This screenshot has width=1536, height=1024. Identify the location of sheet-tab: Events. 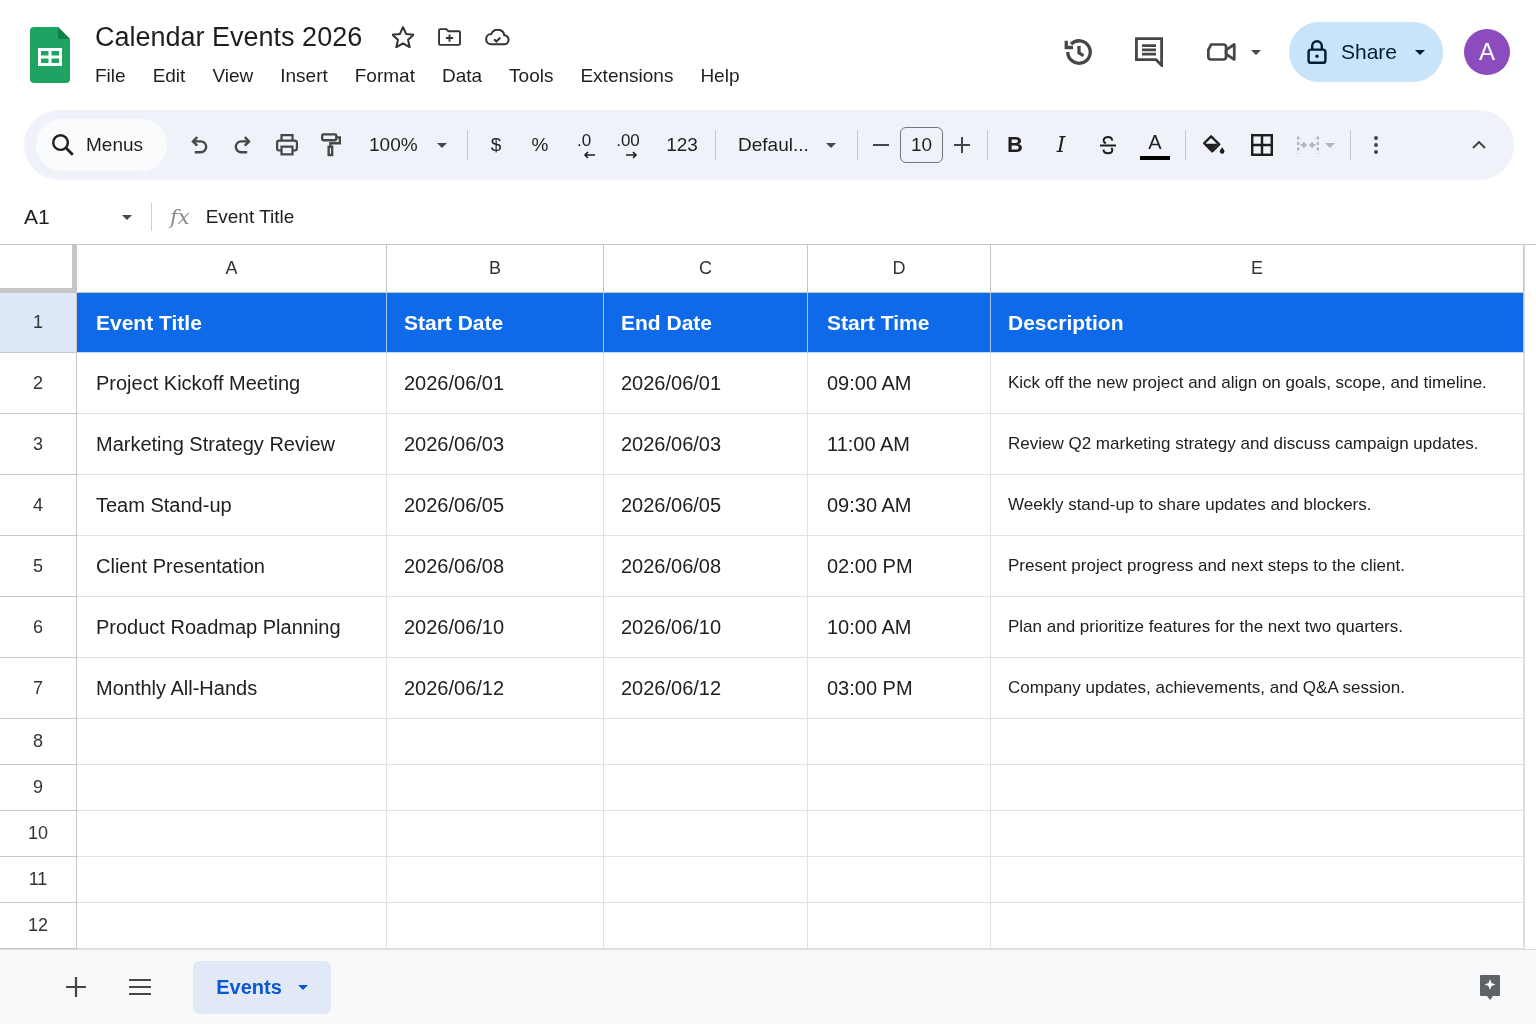
(262, 987).